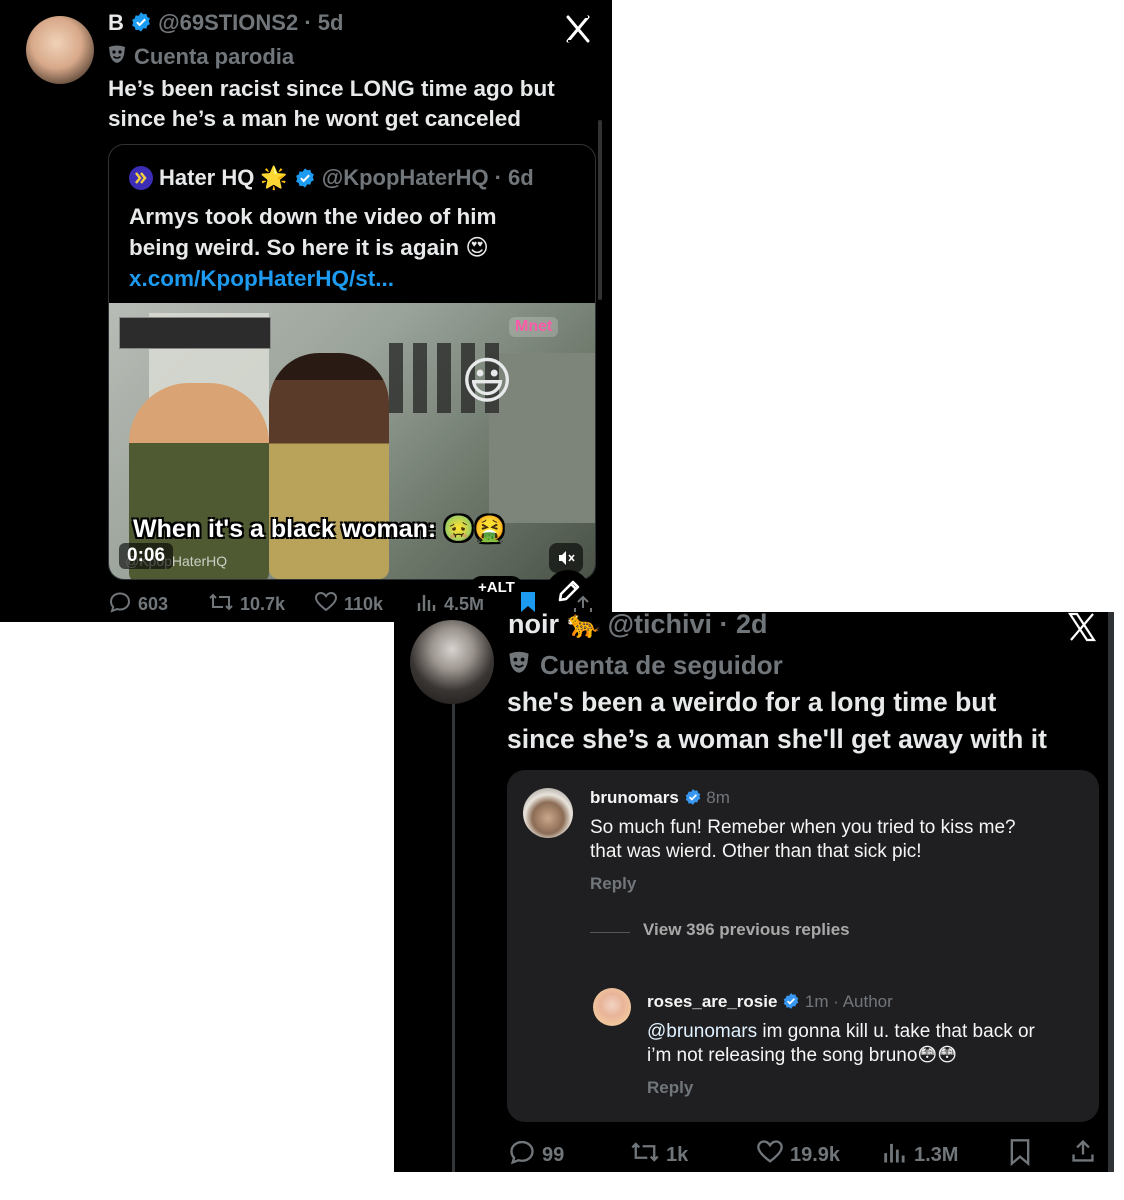 This screenshot has height=1200, width=1124. What do you see at coordinates (1083, 1153) in the screenshot?
I see `share-icon` at bounding box center [1083, 1153].